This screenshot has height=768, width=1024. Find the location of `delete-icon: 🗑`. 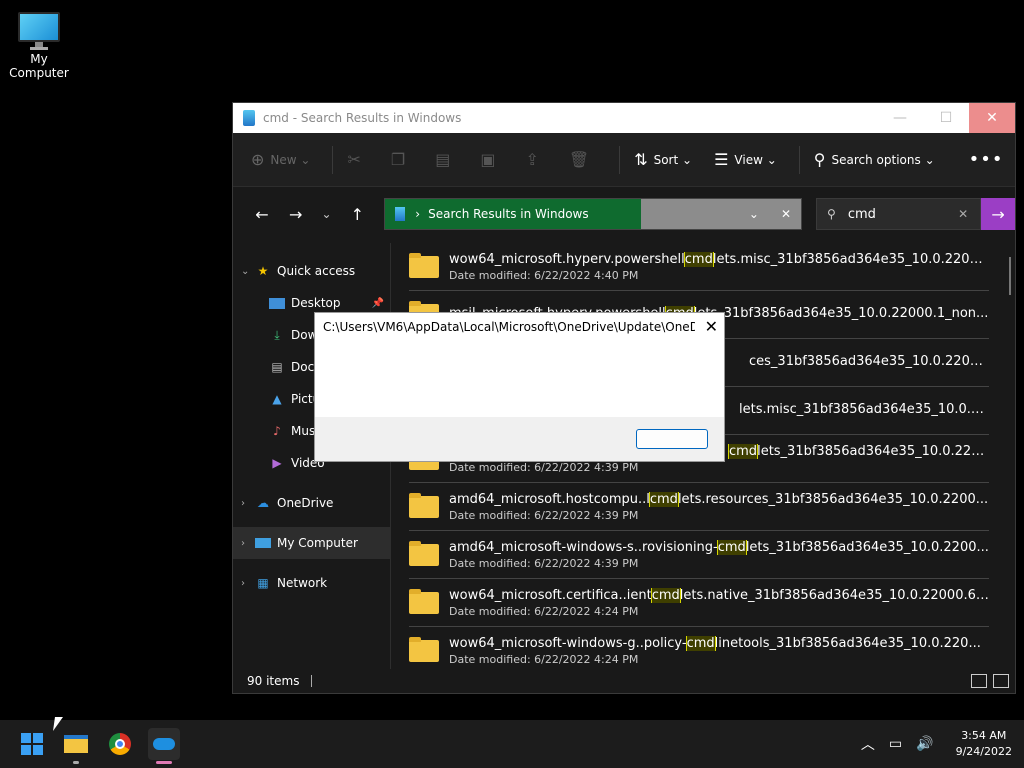

delete-icon: 🗑 is located at coordinates (579, 159).